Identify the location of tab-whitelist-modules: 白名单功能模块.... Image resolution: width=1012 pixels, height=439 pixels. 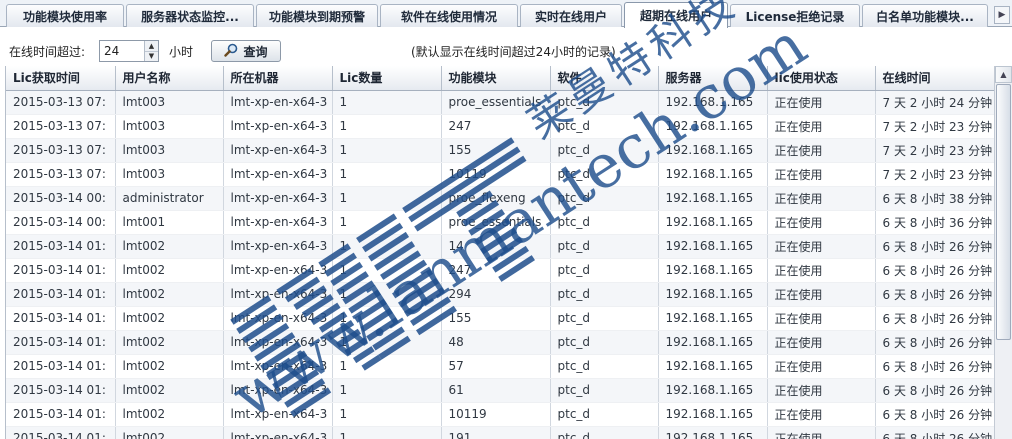
(925, 15).